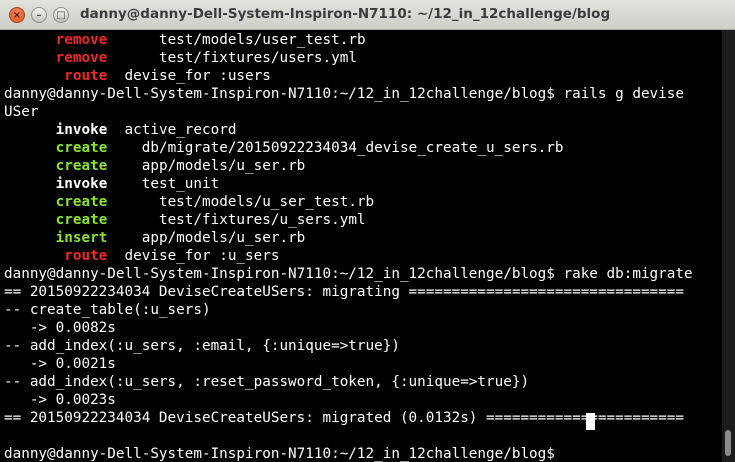 Image resolution: width=735 pixels, height=462 pixels. Describe the element at coordinates (81, 238) in the screenshot. I see `generator-status: insert` at that location.